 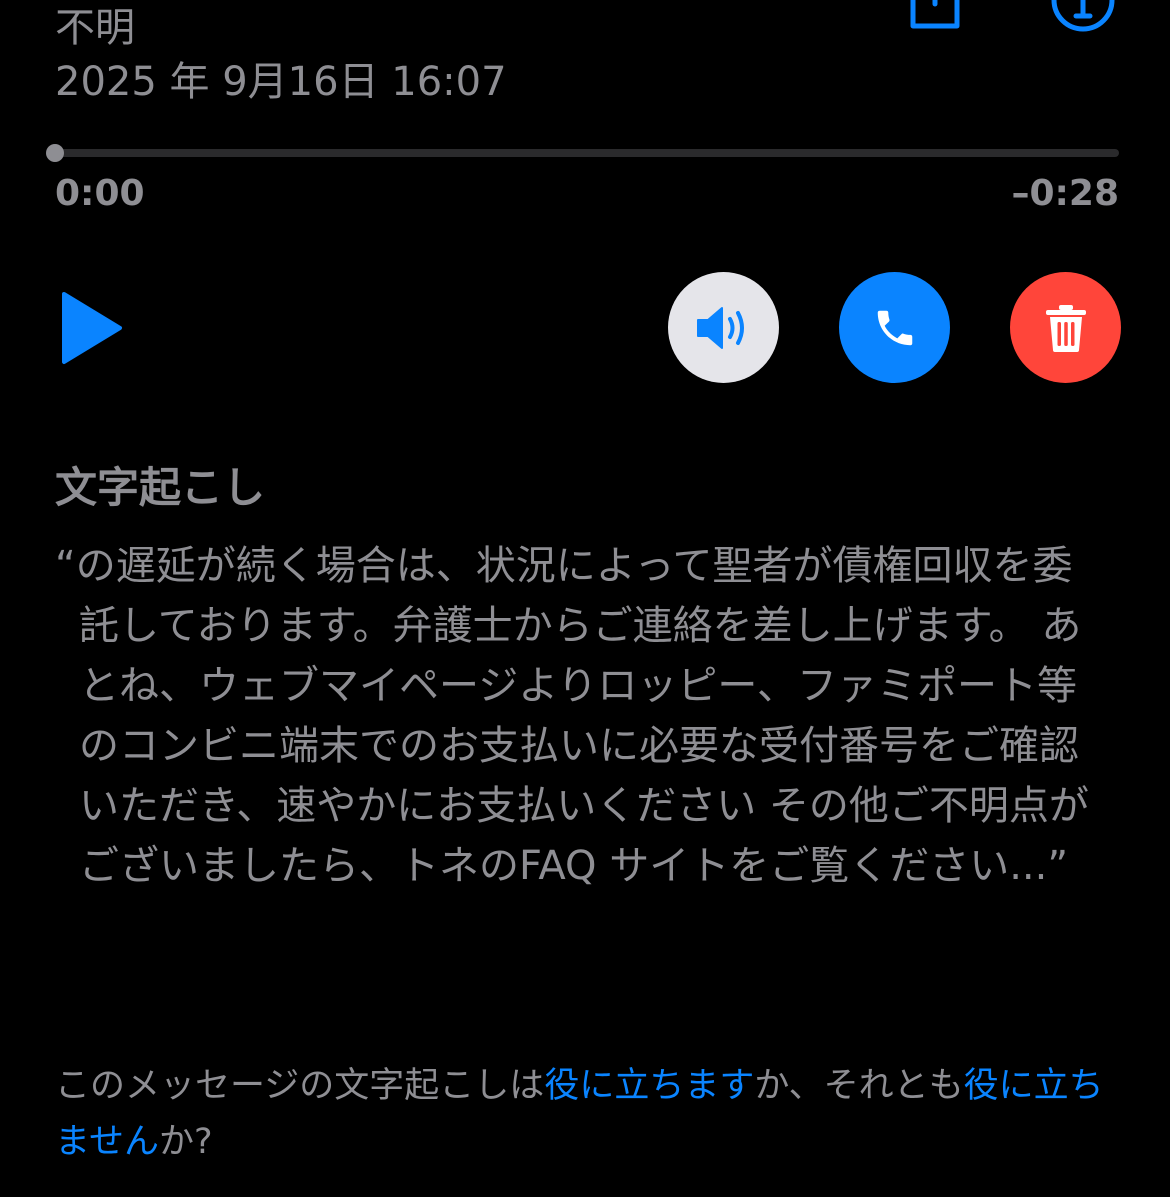 What do you see at coordinates (1065, 193) in the screenshot?
I see `remaining-time: –0:28` at bounding box center [1065, 193].